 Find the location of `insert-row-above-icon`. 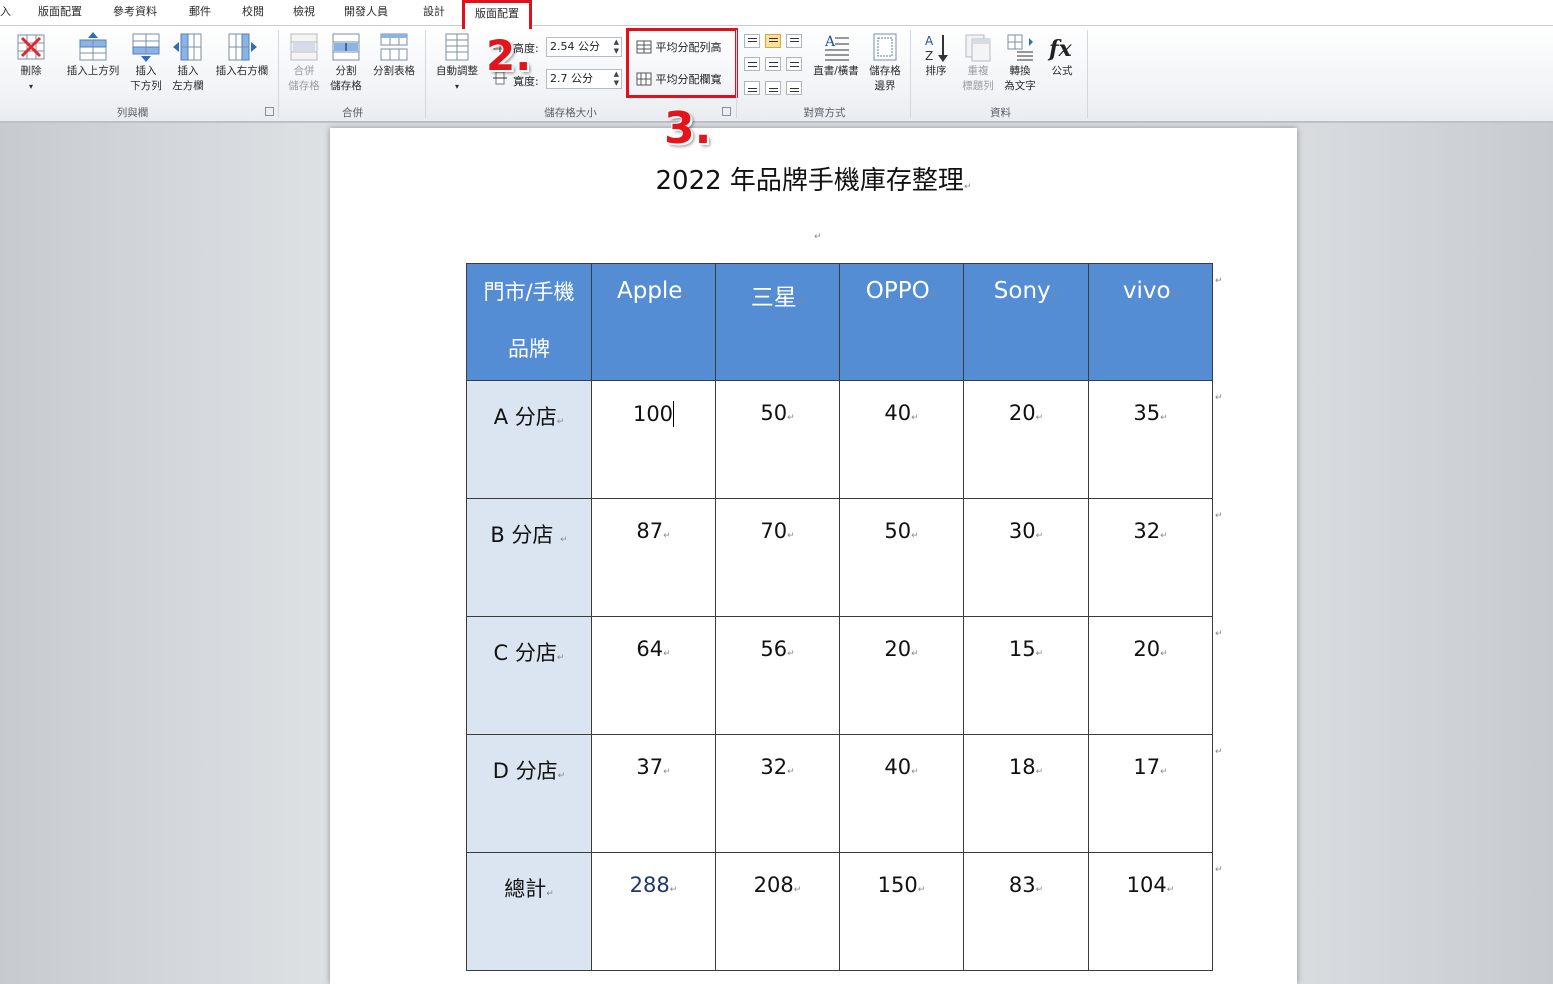

insert-row-above-icon is located at coordinates (93, 46).